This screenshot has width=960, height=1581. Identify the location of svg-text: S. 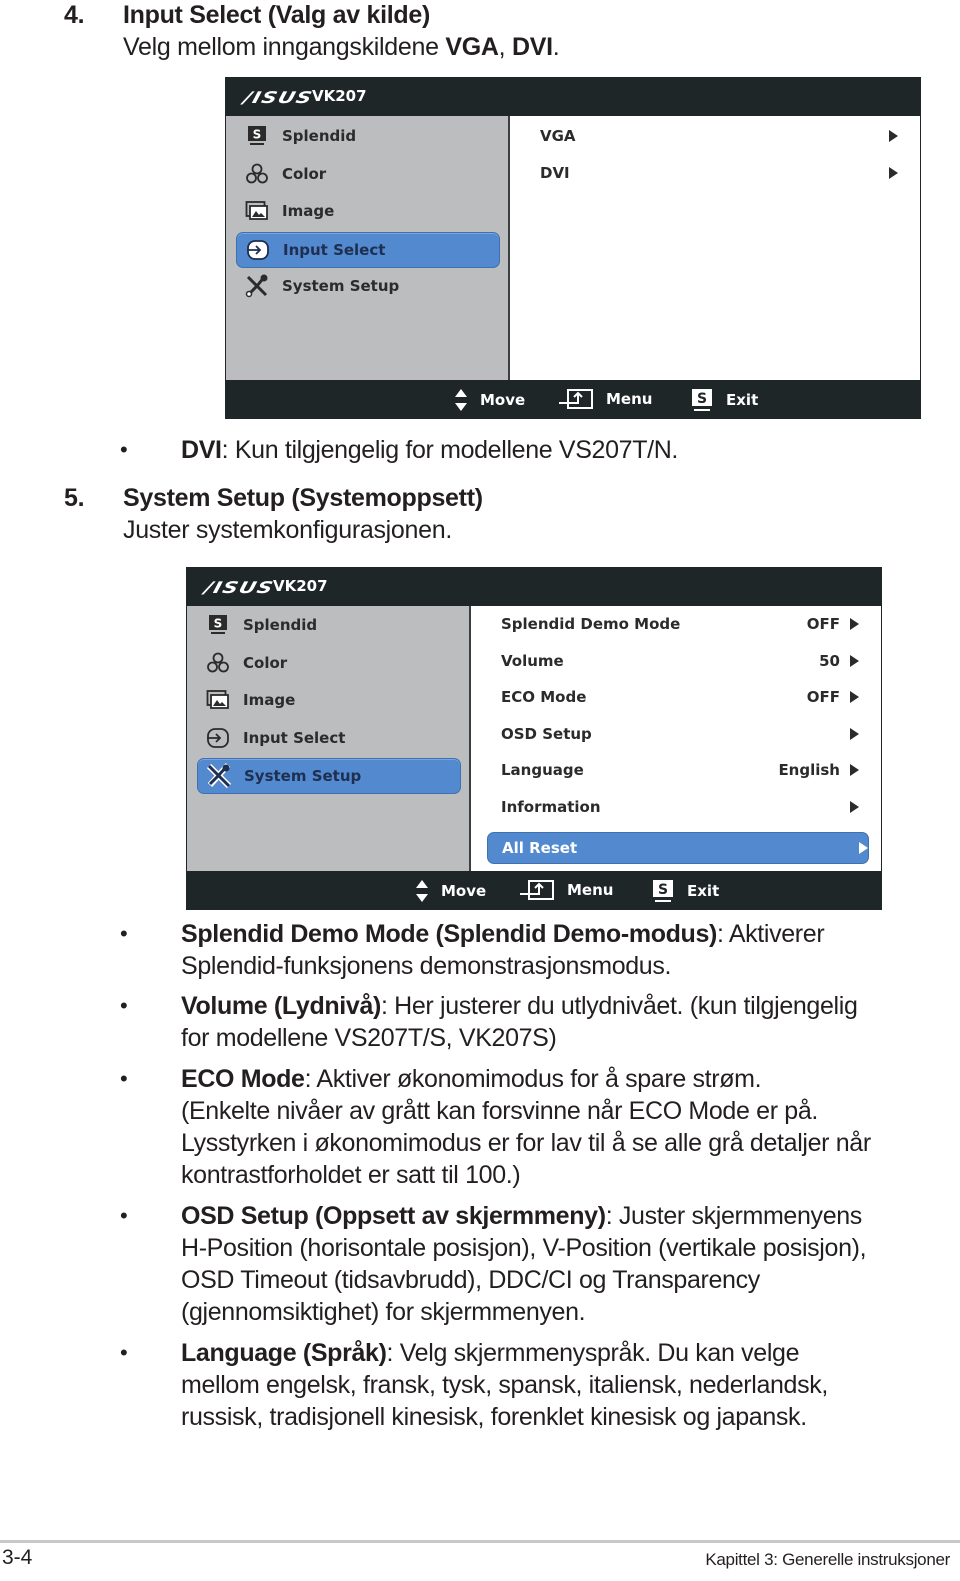
(663, 890).